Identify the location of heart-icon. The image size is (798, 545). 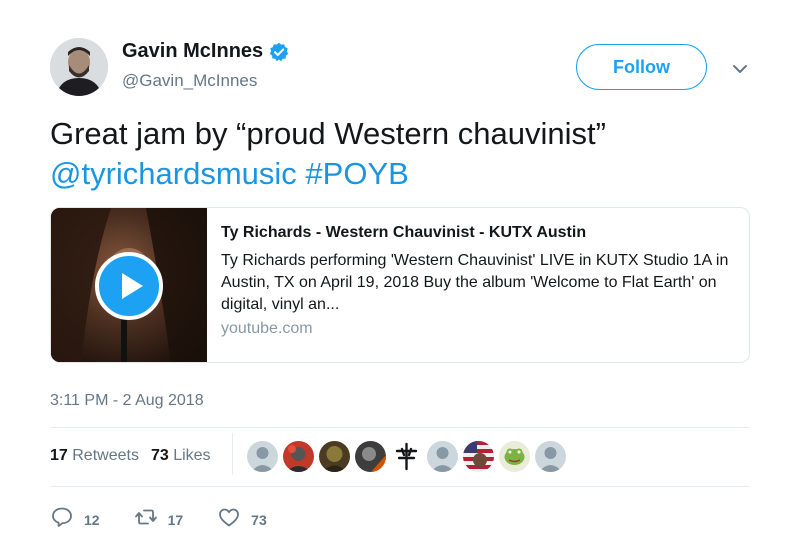
(229, 519).